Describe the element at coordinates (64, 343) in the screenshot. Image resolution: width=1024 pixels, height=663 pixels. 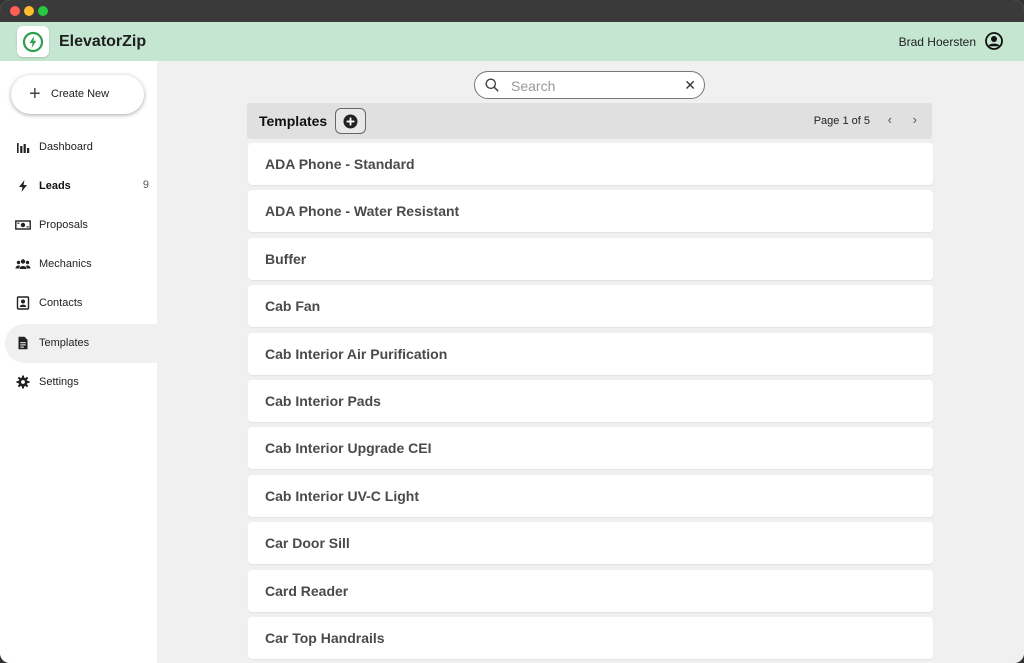
I see `sidebar-item-label: Templates` at that location.